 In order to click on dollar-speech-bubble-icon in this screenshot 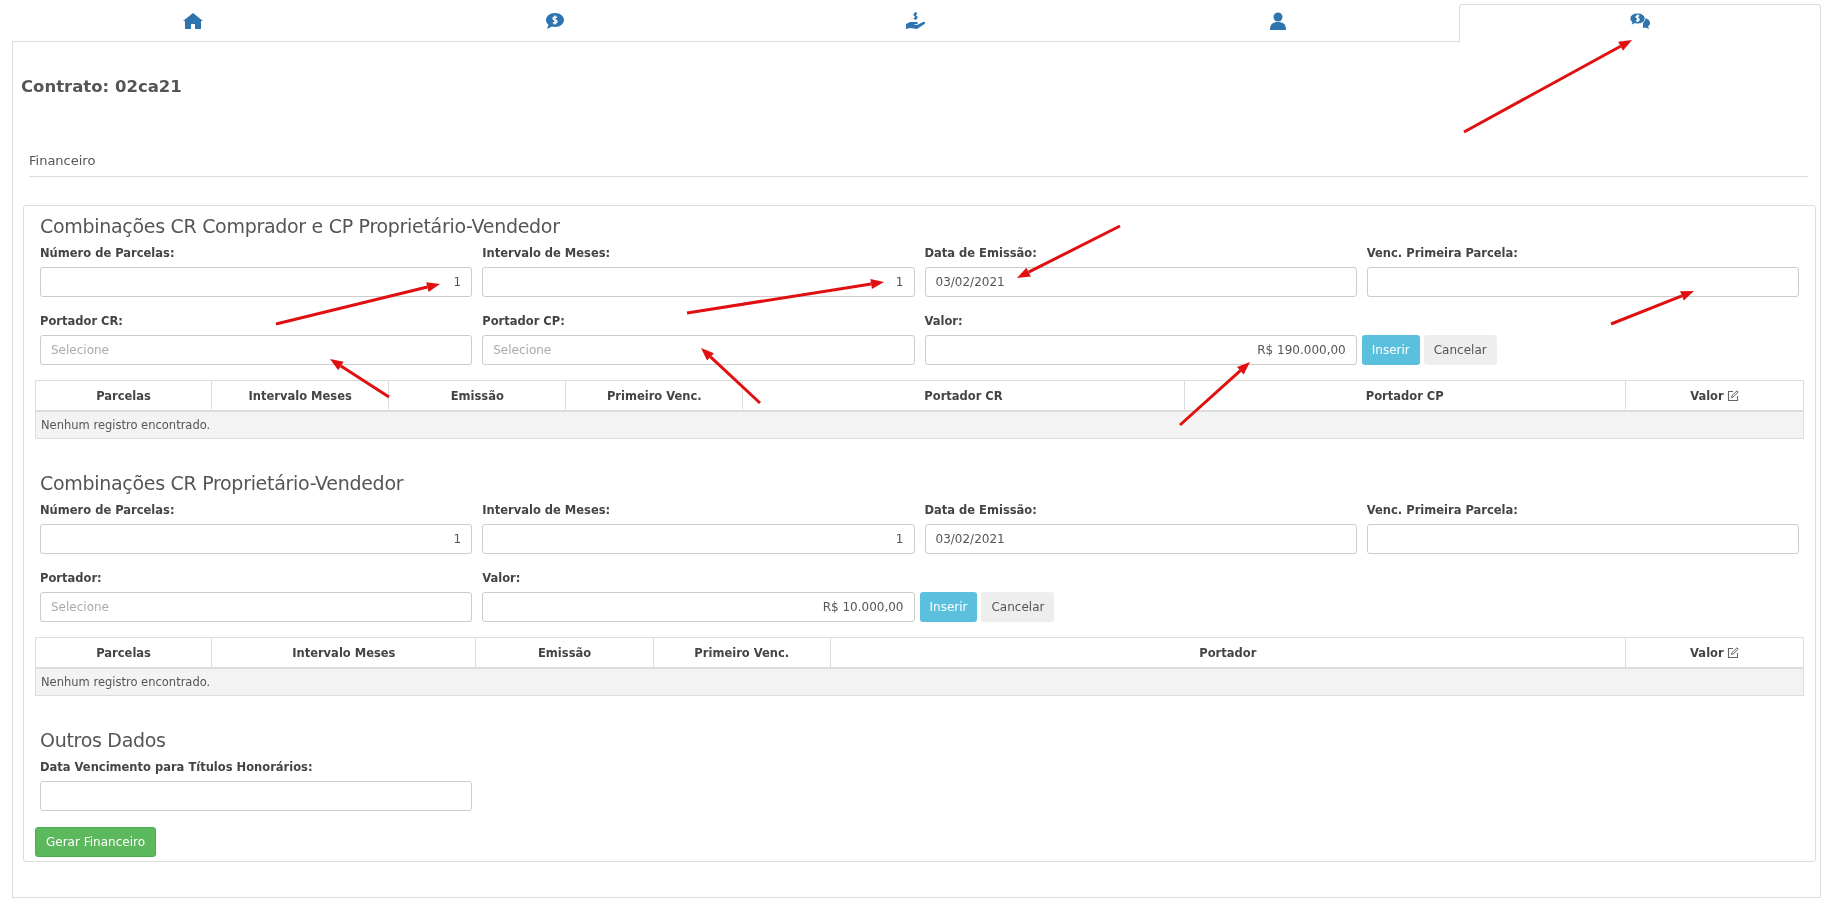, I will do `click(554, 20)`.